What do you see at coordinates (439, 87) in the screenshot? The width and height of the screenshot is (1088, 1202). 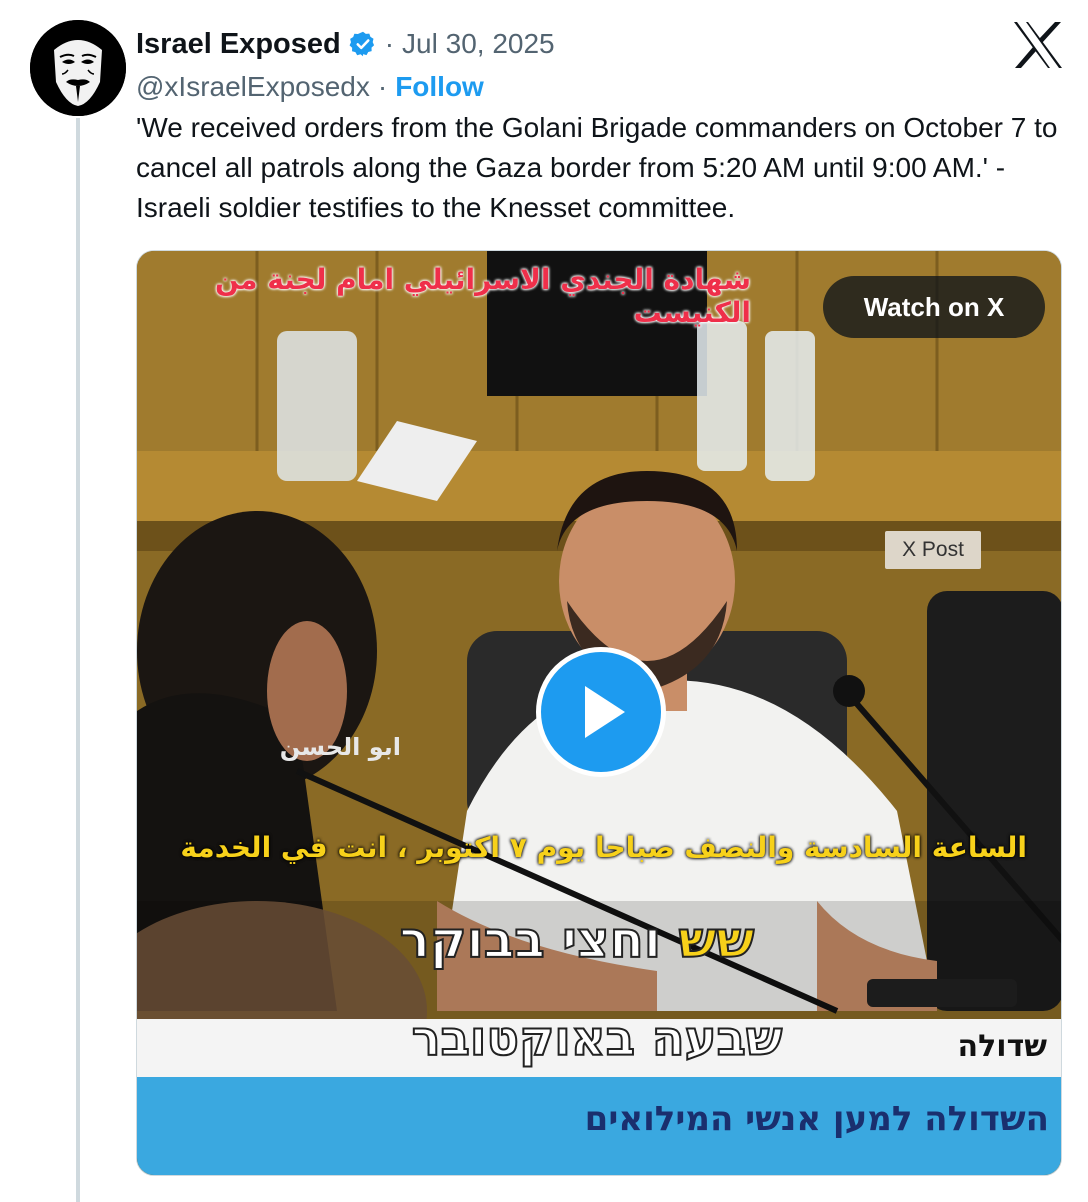 I see `follow-button: Follow` at bounding box center [439, 87].